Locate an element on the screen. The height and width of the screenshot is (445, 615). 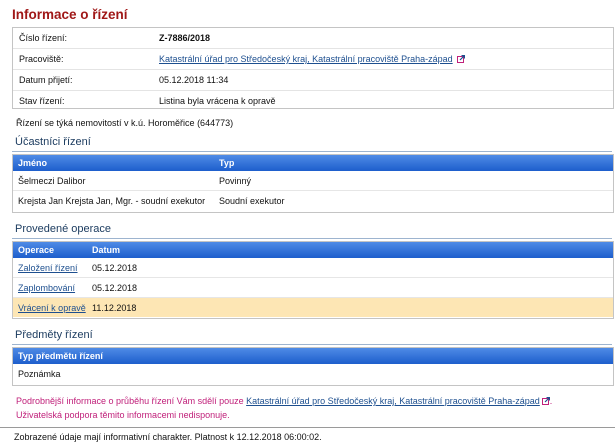
operation-link: Založení řízení is located at coordinates (48, 268).